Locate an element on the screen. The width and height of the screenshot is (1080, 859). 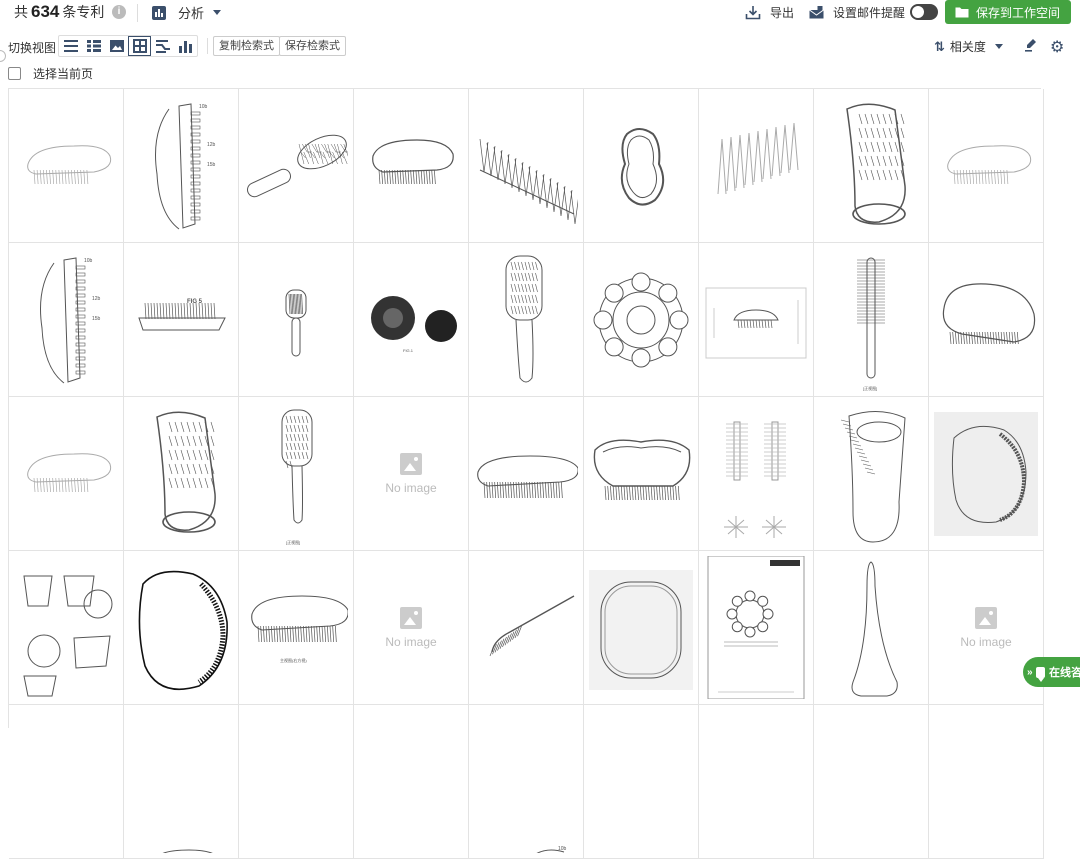
list-view-button is located at coordinates (70, 46).